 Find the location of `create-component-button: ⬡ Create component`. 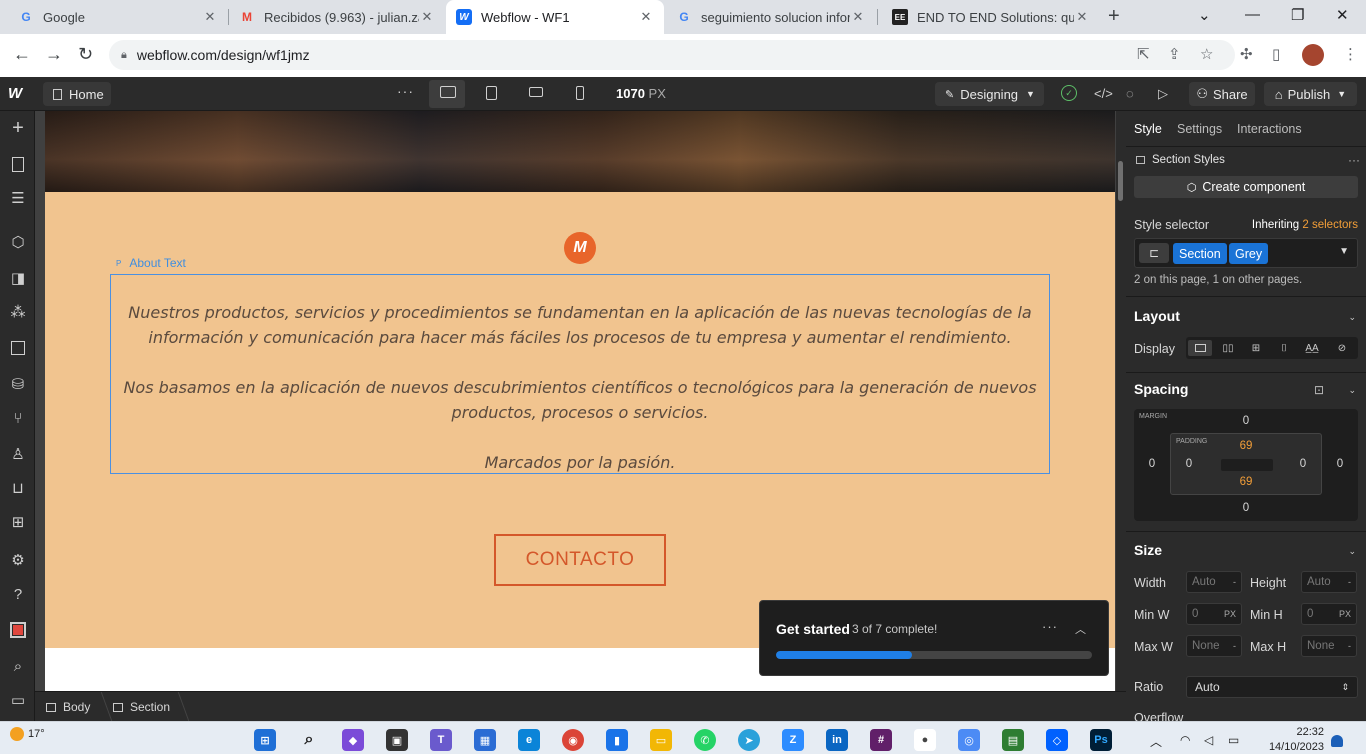

create-component-button: ⬡ Create component is located at coordinates (1246, 187).